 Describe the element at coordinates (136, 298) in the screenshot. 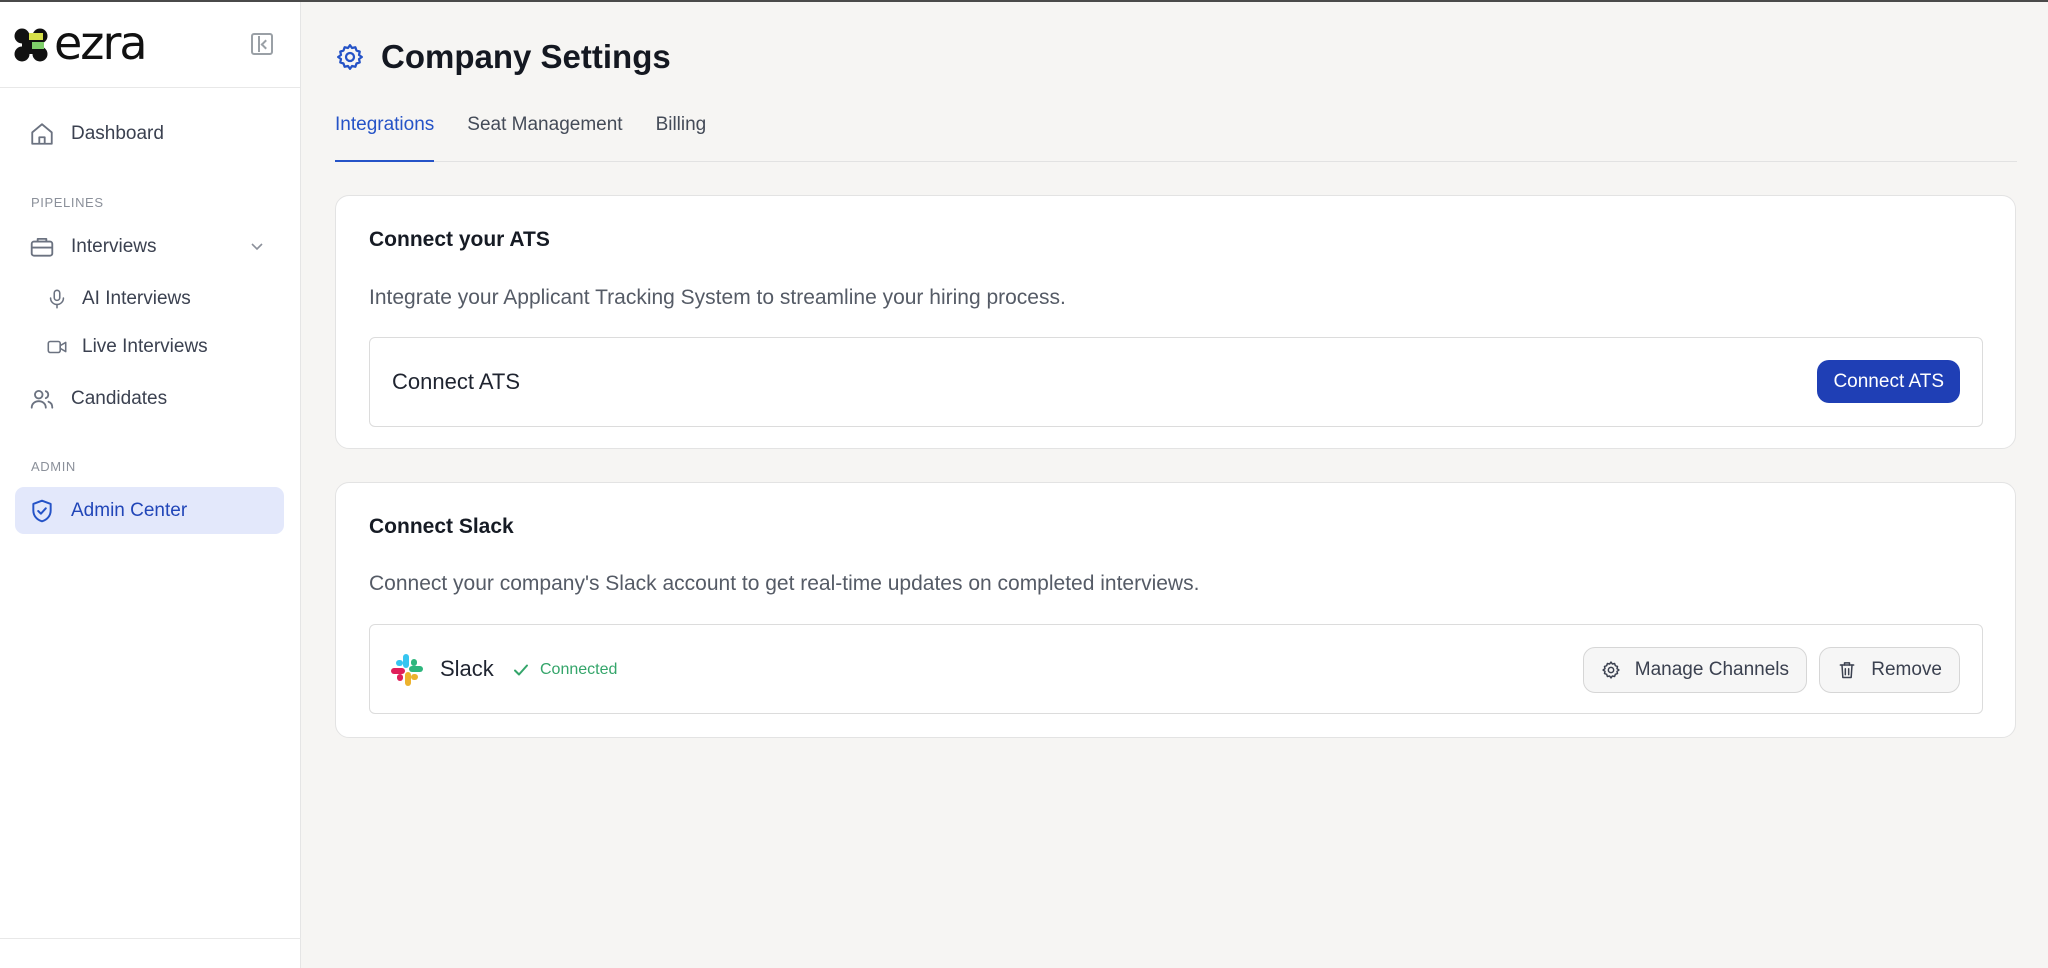

I see `sidebar-item-label: AI Interviews` at that location.